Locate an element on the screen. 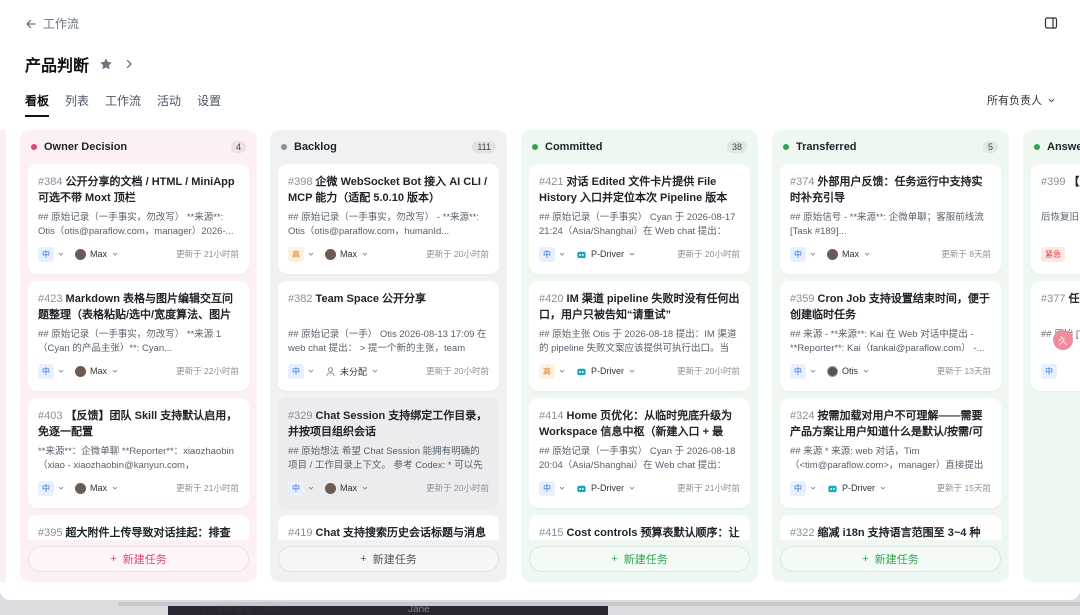  column-header: Answer is located at coordinates (1055, 147).